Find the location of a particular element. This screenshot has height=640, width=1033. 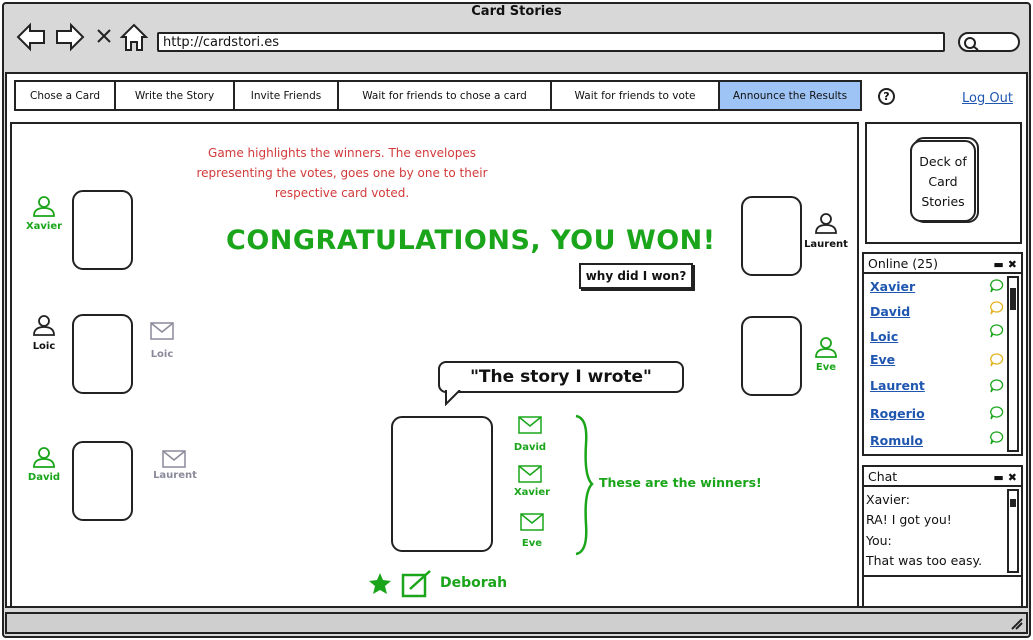

browser-search-box is located at coordinates (989, 42).